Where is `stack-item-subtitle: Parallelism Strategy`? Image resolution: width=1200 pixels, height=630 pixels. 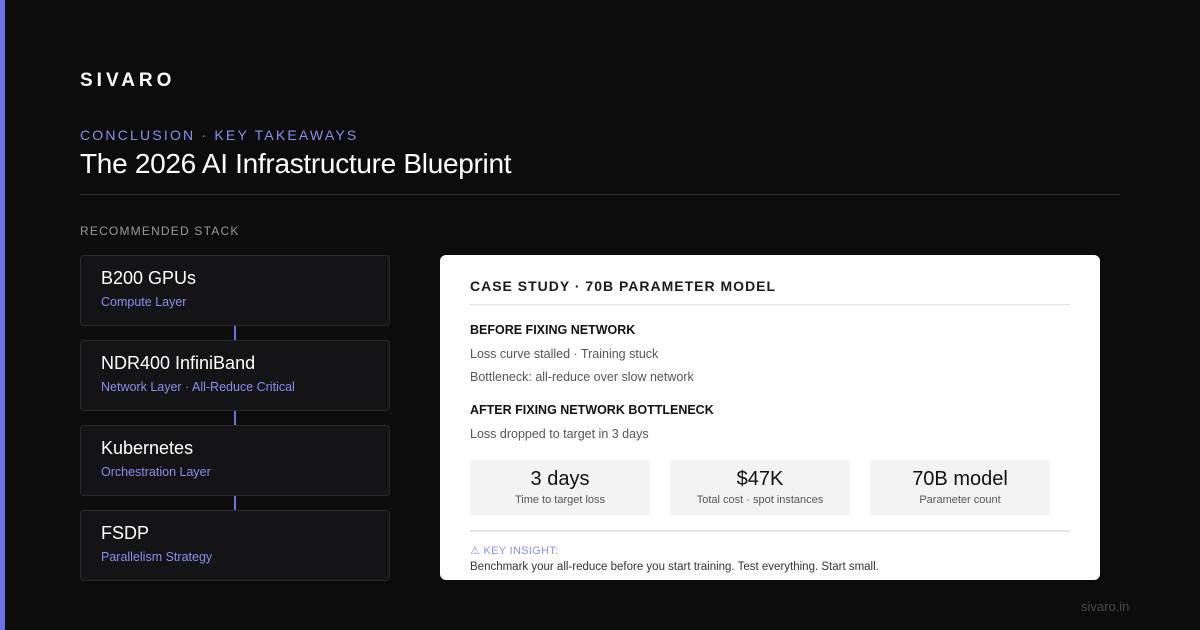
stack-item-subtitle: Parallelism Strategy is located at coordinates (157, 557).